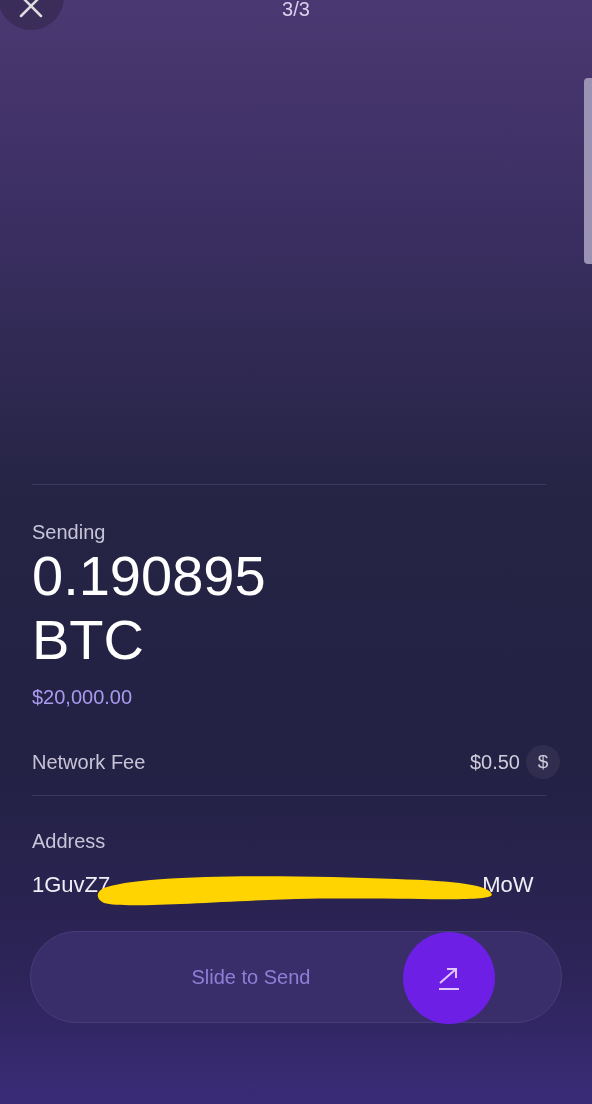 This screenshot has width=592, height=1104. I want to click on address-label: Address, so click(69, 841).